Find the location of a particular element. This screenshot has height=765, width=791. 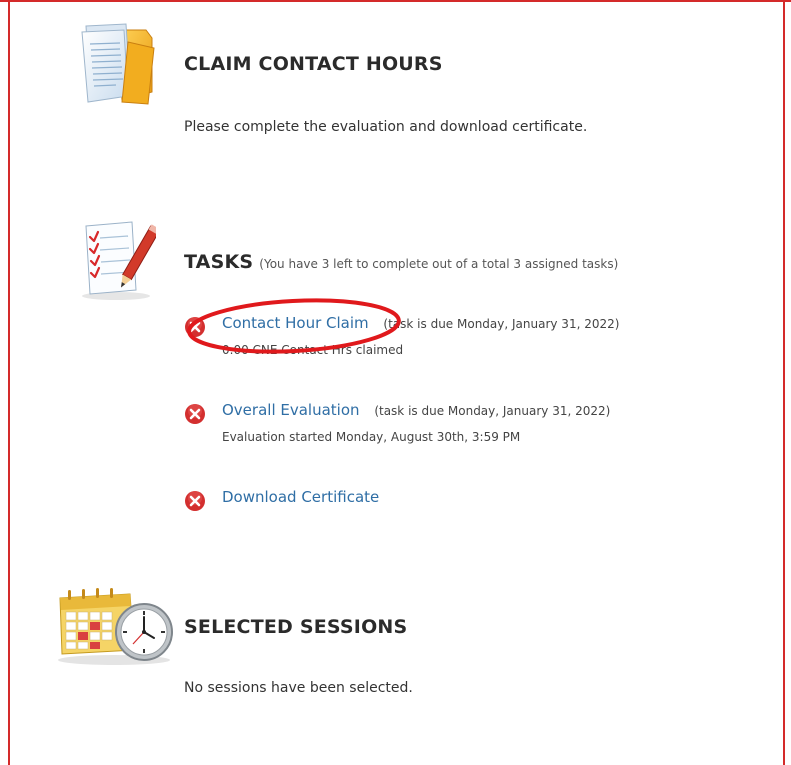

documents-folder-icon is located at coordinates (118, 64).